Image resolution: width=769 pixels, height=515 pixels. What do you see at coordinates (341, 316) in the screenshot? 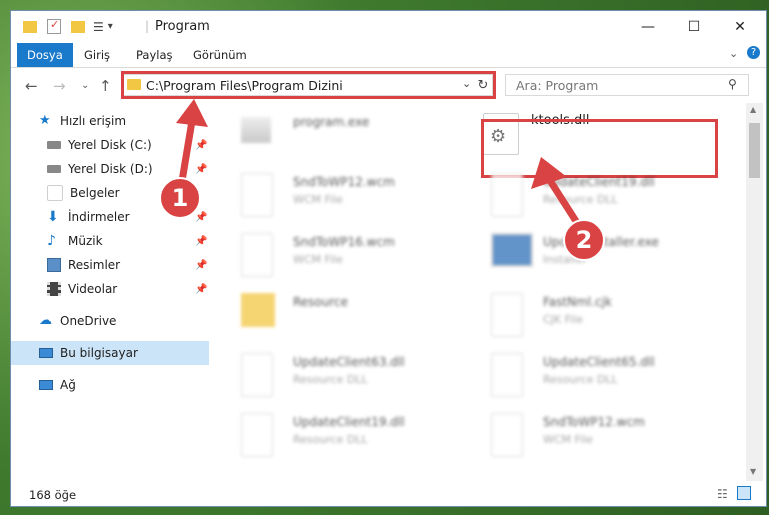
I see `file-item: Resource` at bounding box center [341, 316].